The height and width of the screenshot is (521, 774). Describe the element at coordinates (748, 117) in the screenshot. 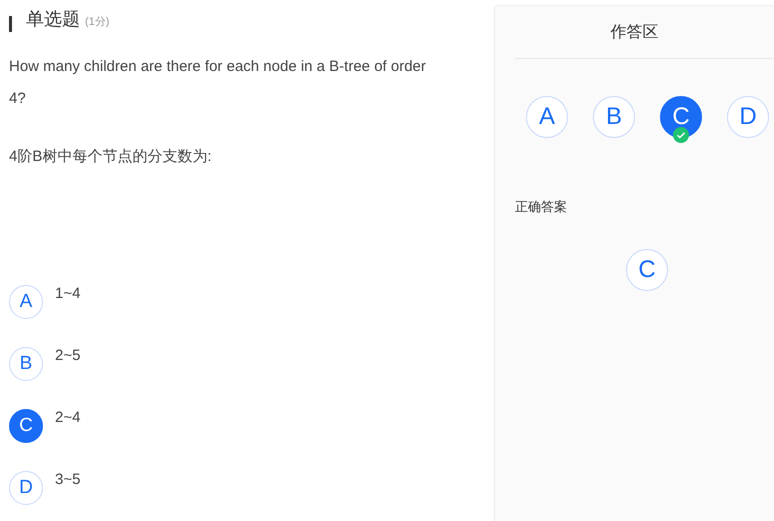

I see `answer-option: D` at that location.